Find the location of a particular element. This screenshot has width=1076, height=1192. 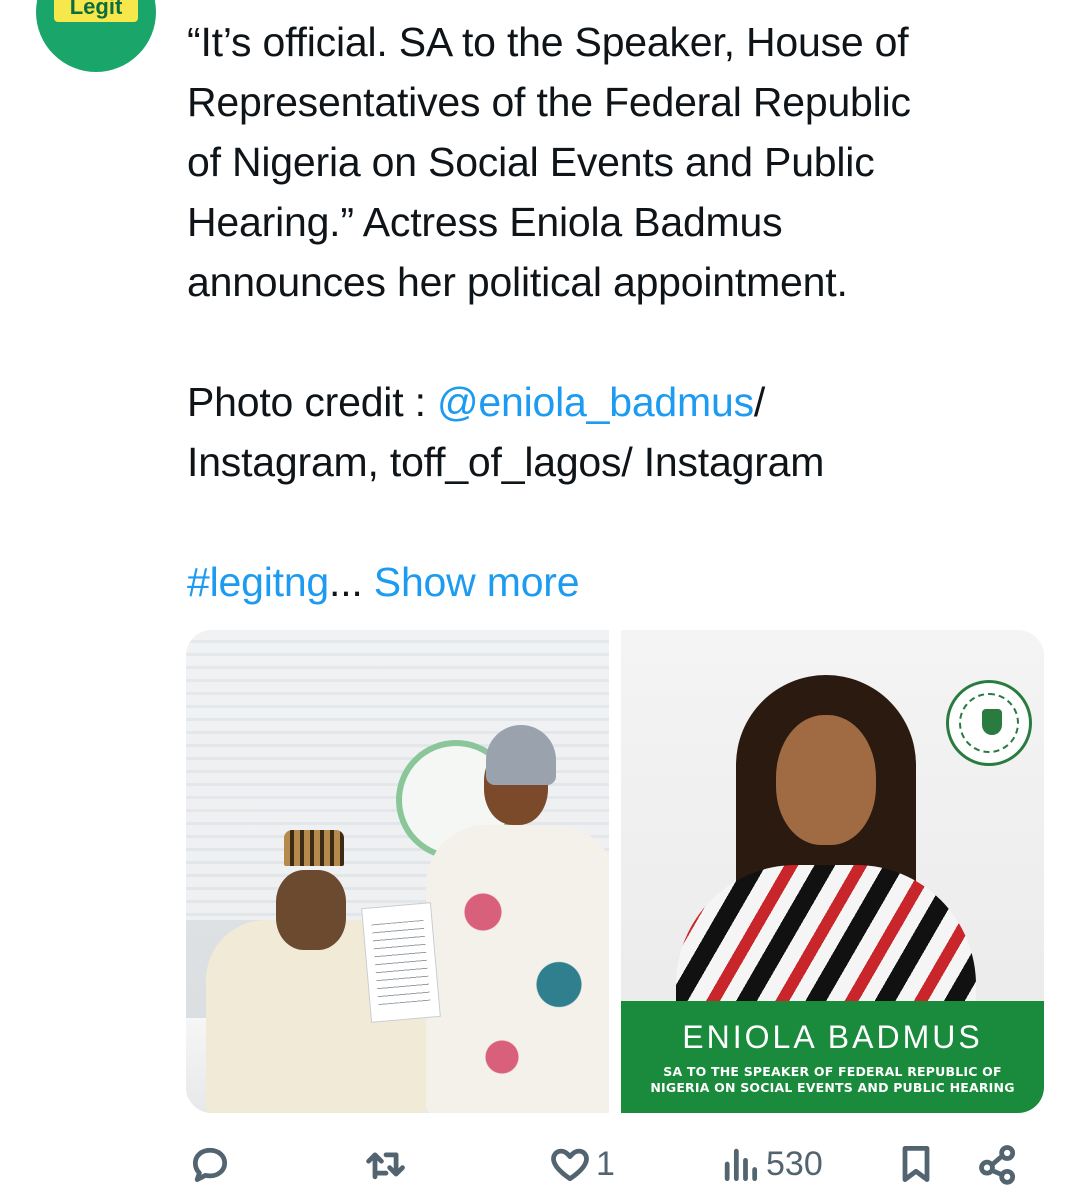

bookmark-icon is located at coordinates (916, 1164).